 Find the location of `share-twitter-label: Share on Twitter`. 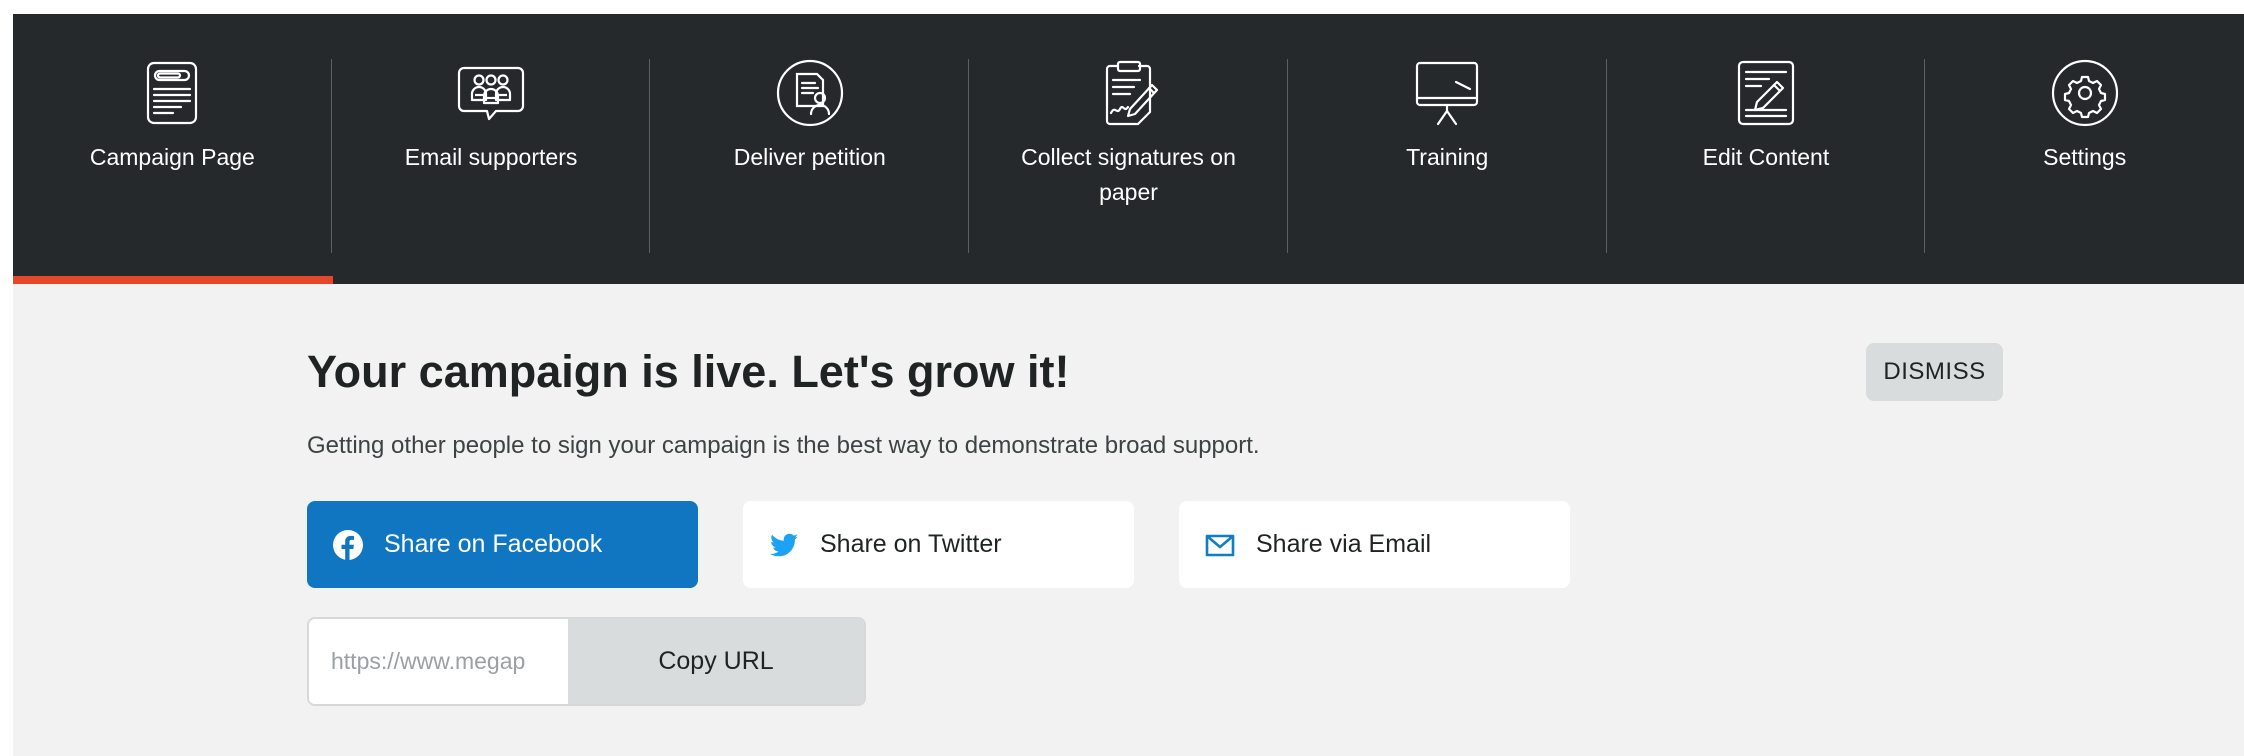

share-twitter-label: Share on Twitter is located at coordinates (911, 544).